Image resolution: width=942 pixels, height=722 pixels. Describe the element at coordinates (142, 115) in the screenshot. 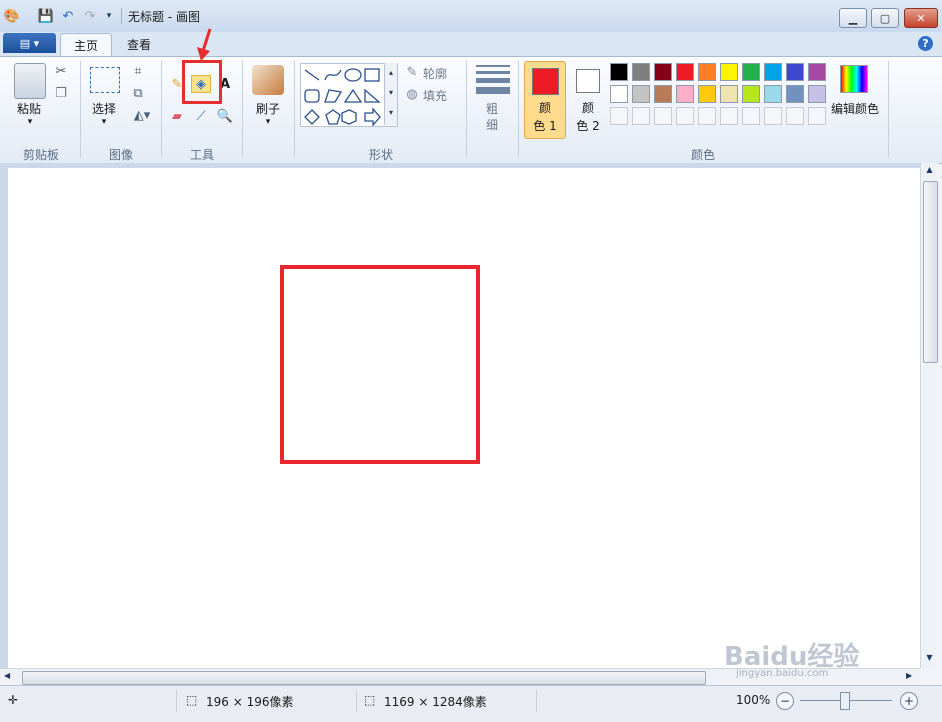

I see `rotate-icon: ◭▾` at that location.